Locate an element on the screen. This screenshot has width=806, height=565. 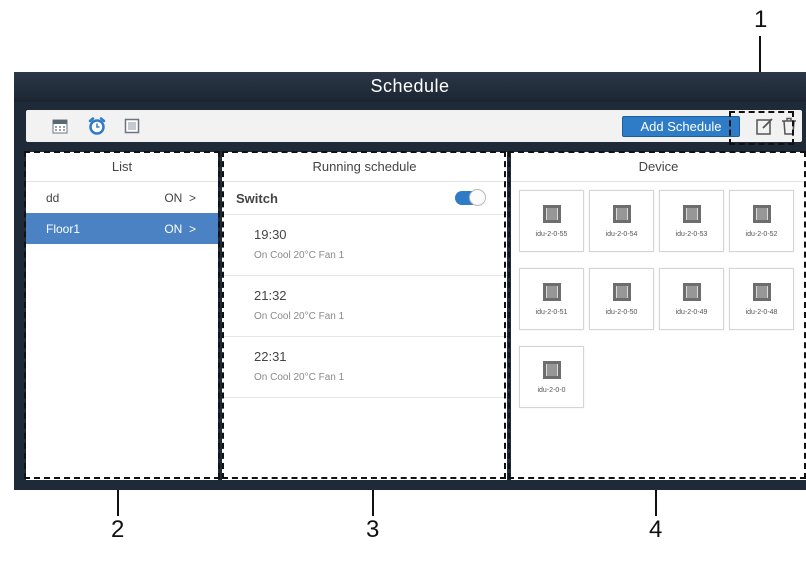
device-label: idu-2-0-49 is located at coordinates (691, 312).